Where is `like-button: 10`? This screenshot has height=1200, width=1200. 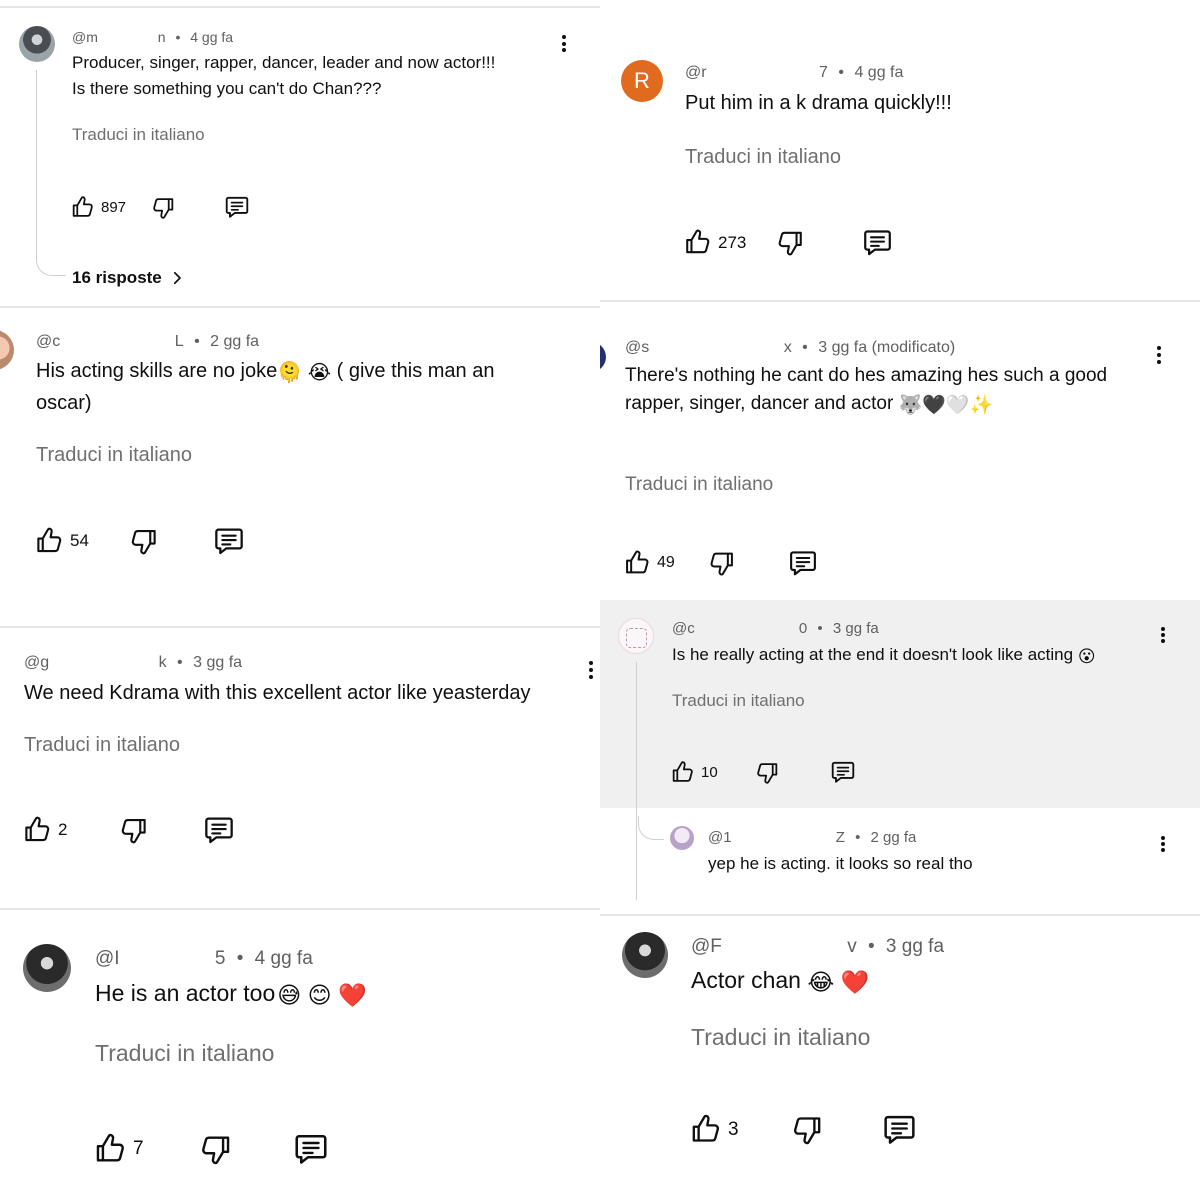 like-button: 10 is located at coordinates (694, 772).